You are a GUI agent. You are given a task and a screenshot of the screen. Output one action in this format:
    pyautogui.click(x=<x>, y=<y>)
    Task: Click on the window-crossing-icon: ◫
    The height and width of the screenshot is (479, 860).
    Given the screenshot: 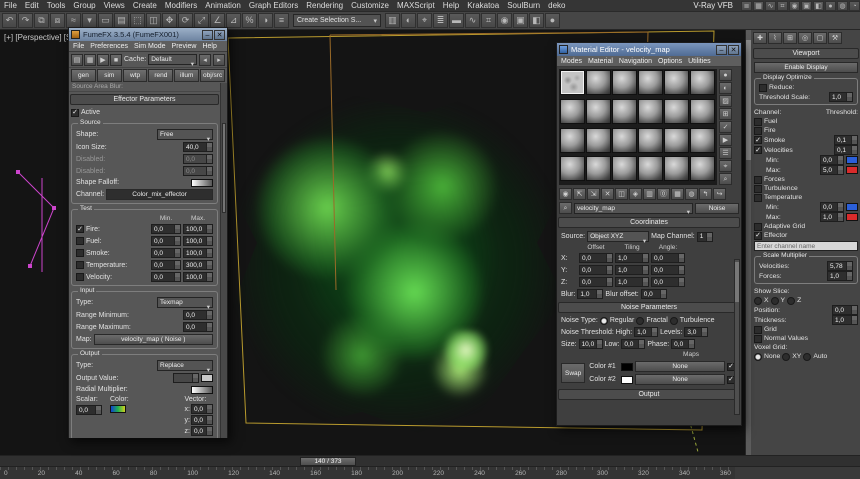 What is the action you would take?
    pyautogui.click(x=153, y=20)
    